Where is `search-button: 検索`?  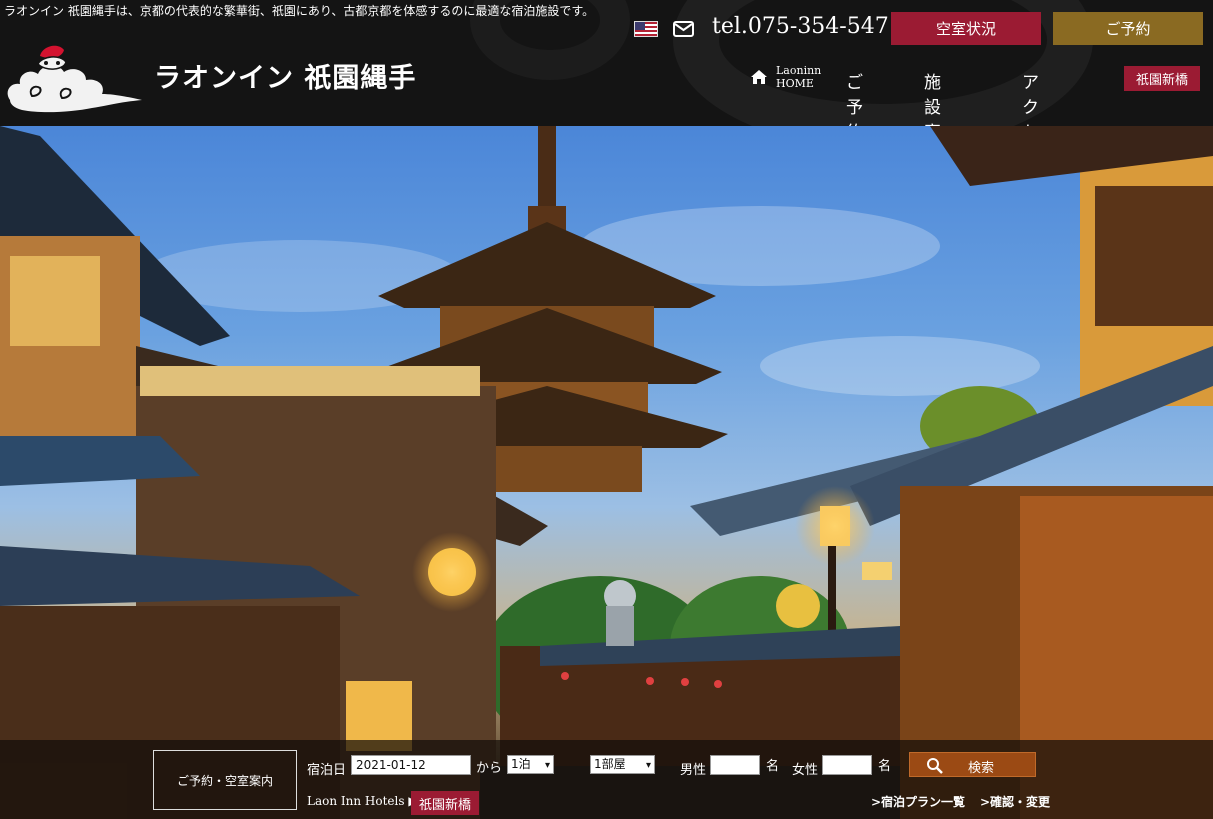 search-button: 検索 is located at coordinates (972, 764).